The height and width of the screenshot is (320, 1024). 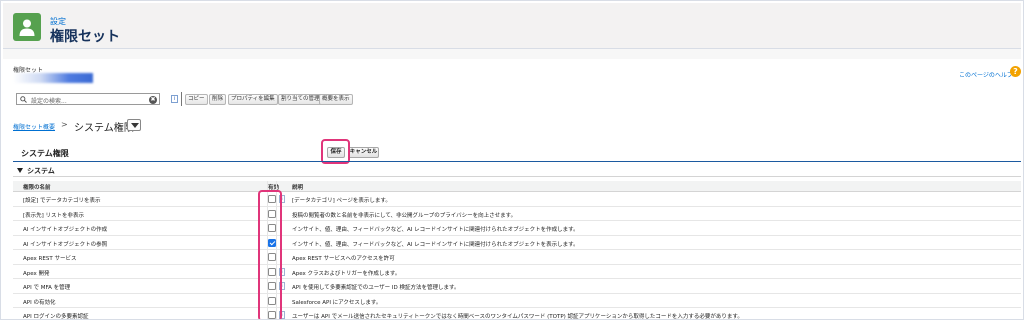 I want to click on record-name-redacted, so click(x=53, y=78).